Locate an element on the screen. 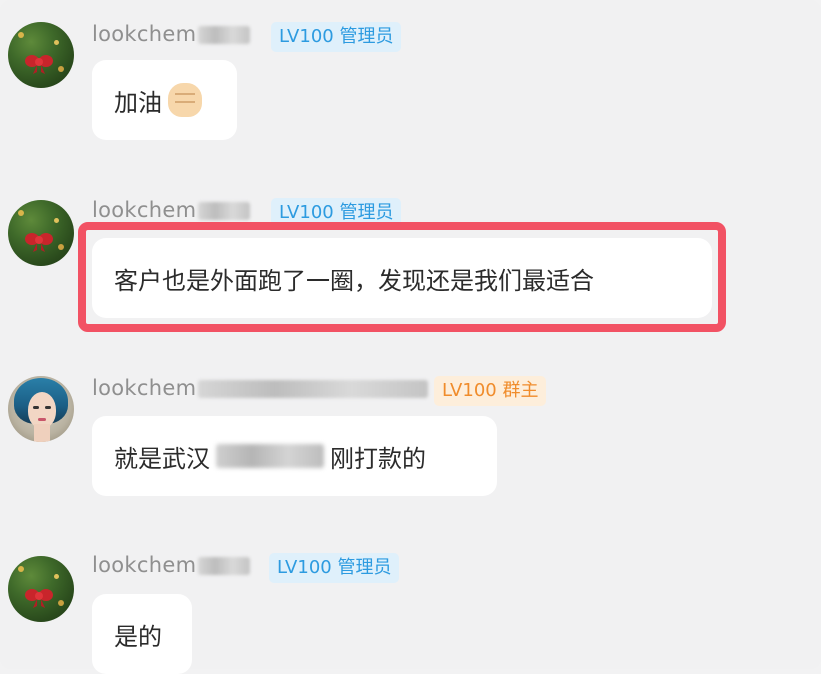  message-bubble: 是的 is located at coordinates (142, 634).